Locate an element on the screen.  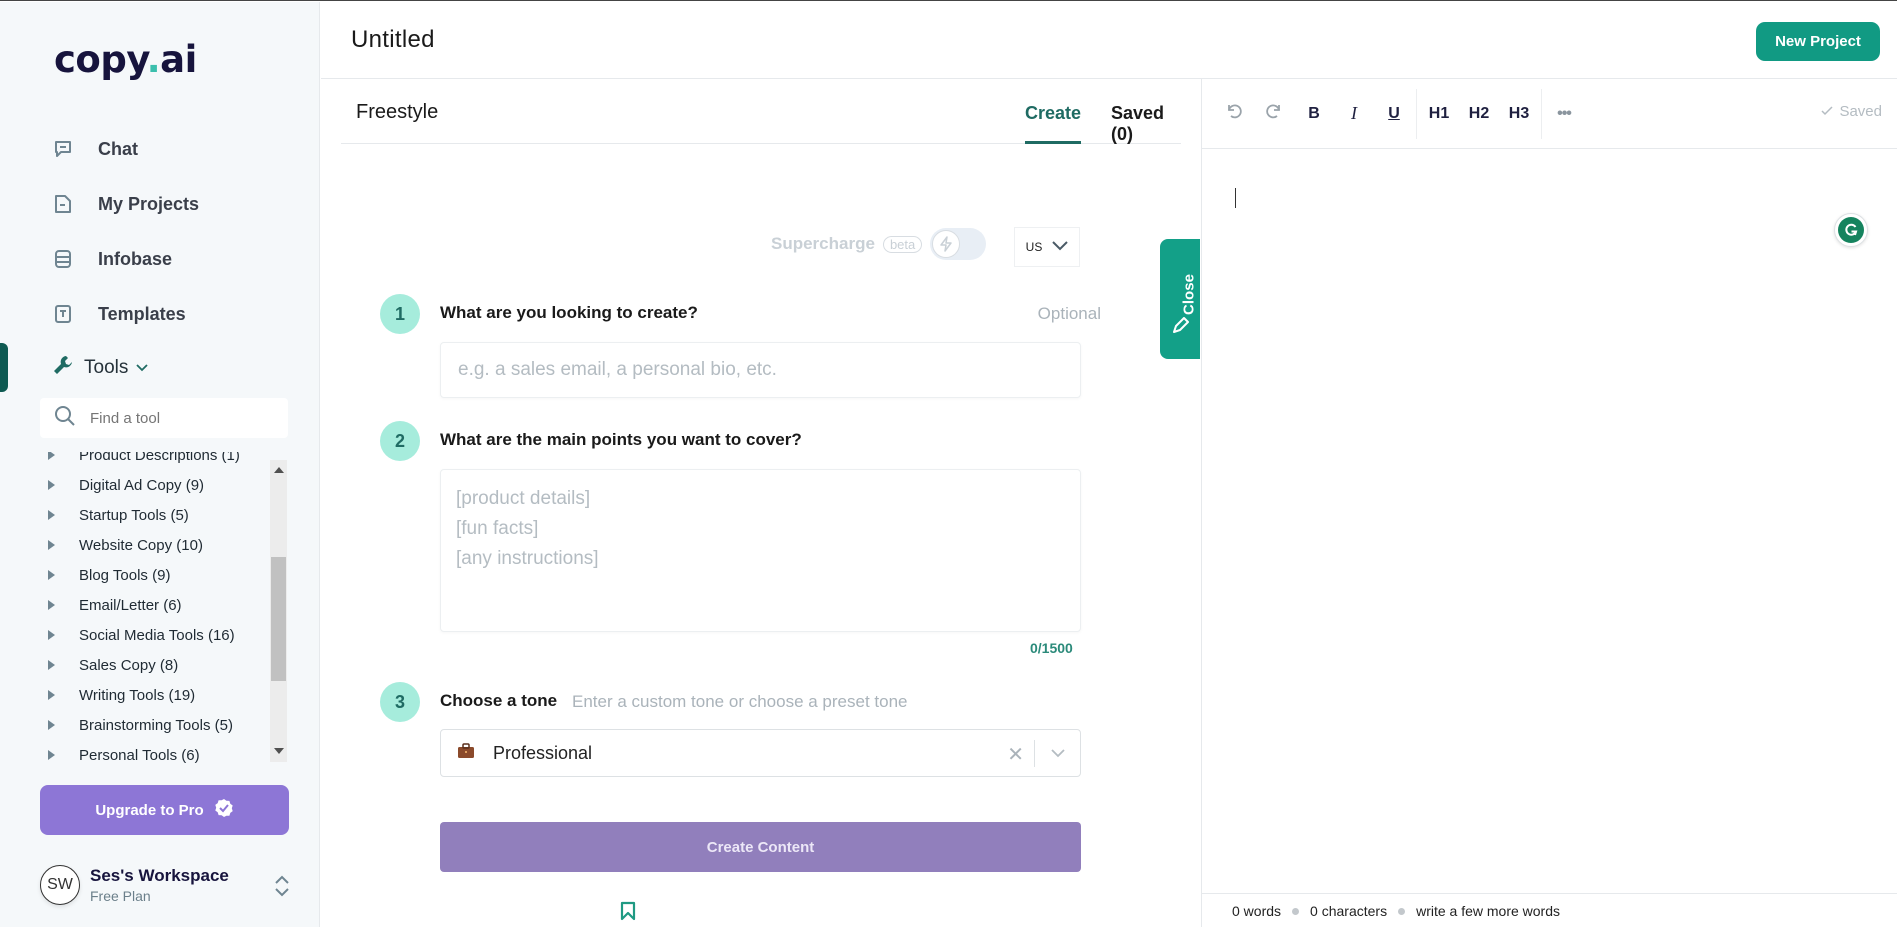
panel-header: Freestyle Create Saved (0) is located at coordinates (761, 111).